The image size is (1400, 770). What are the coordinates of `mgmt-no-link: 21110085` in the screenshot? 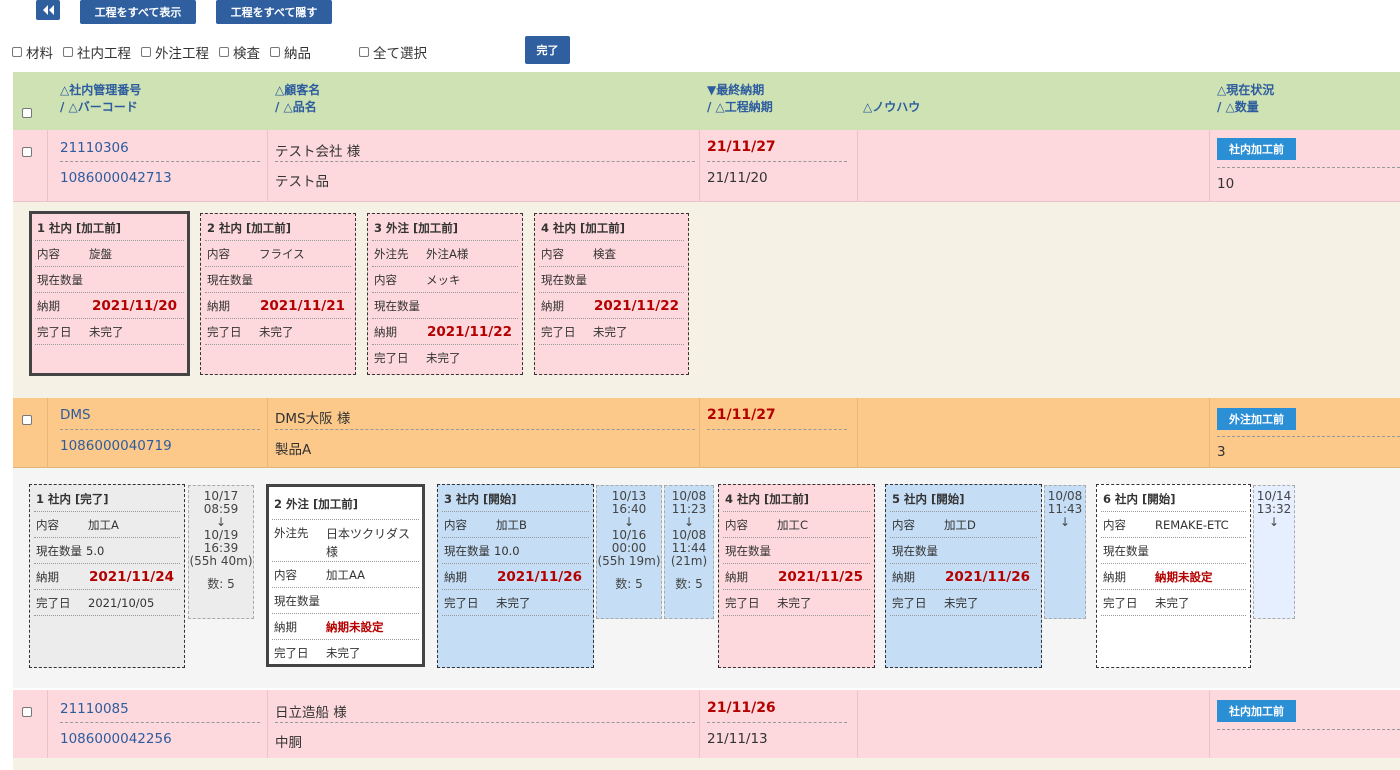 It's located at (94, 709).